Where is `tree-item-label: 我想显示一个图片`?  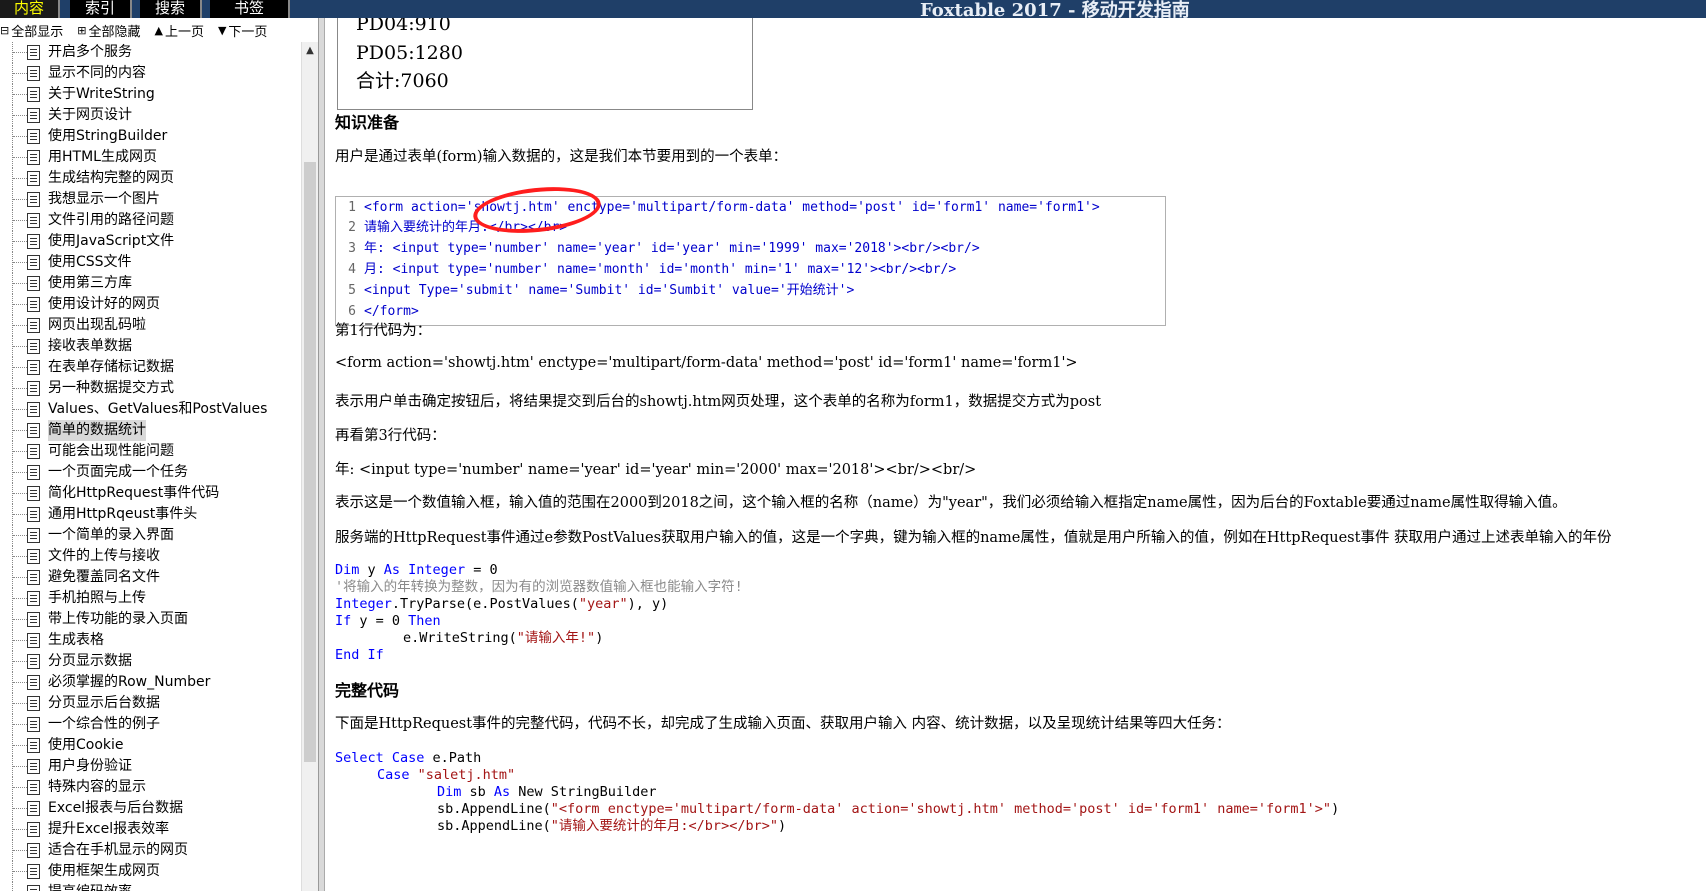
tree-item-label: 我想显示一个图片 is located at coordinates (104, 199).